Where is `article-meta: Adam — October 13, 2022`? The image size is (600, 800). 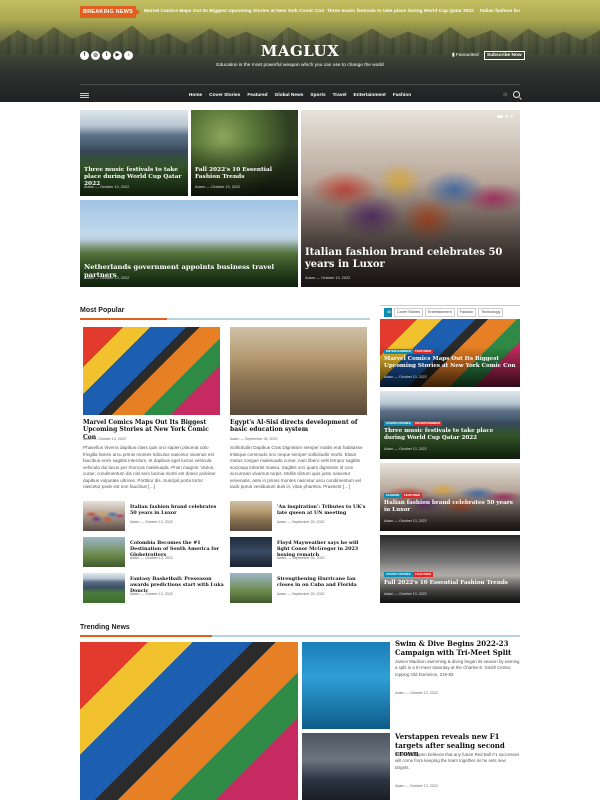 article-meta: Adam — October 13, 2022 is located at coordinates (104, 439).